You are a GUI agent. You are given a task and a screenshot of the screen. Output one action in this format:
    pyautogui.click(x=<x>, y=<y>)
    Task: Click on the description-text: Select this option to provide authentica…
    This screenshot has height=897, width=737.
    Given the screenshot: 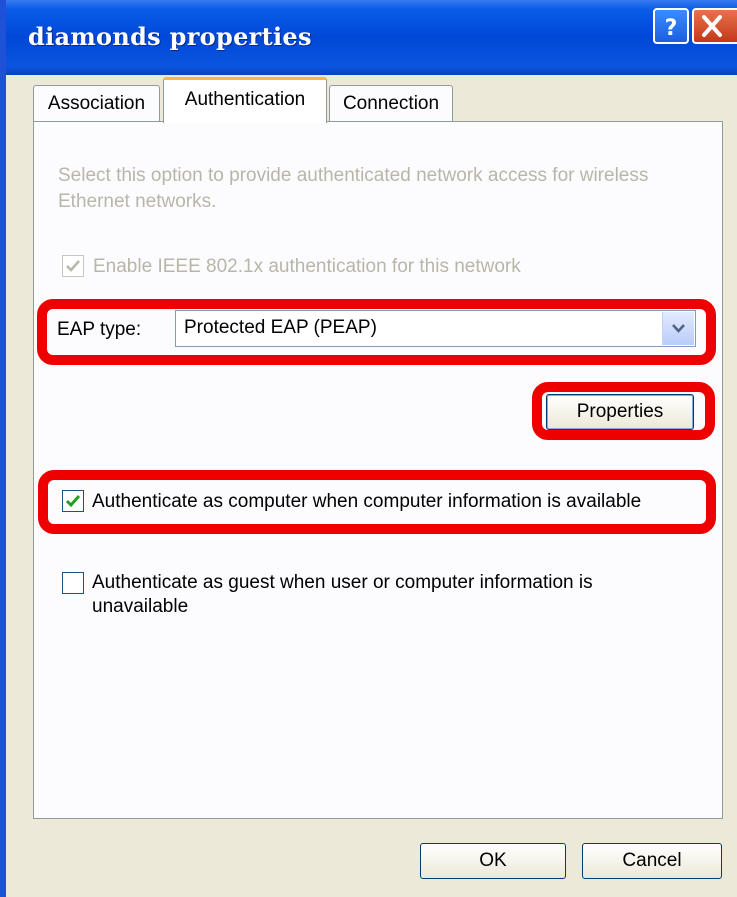 What is the action you would take?
    pyautogui.click(x=353, y=188)
    